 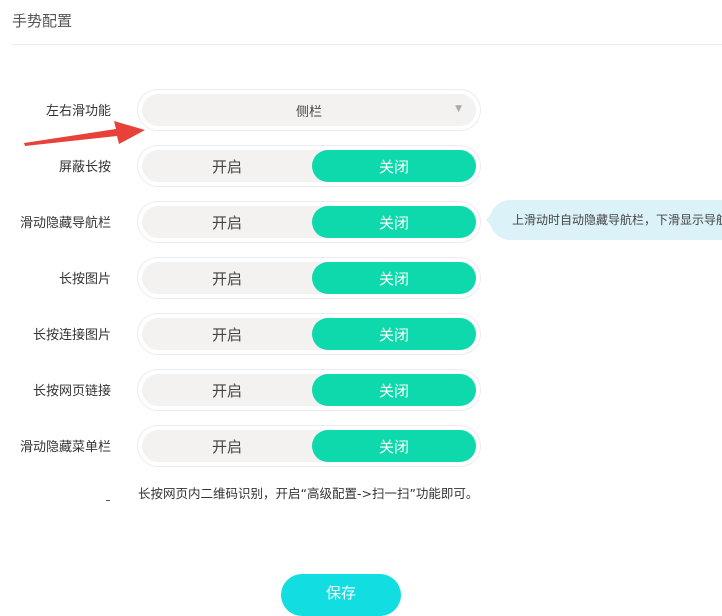 I want to click on long-press-link-image-off-option: 关闭, so click(x=394, y=334).